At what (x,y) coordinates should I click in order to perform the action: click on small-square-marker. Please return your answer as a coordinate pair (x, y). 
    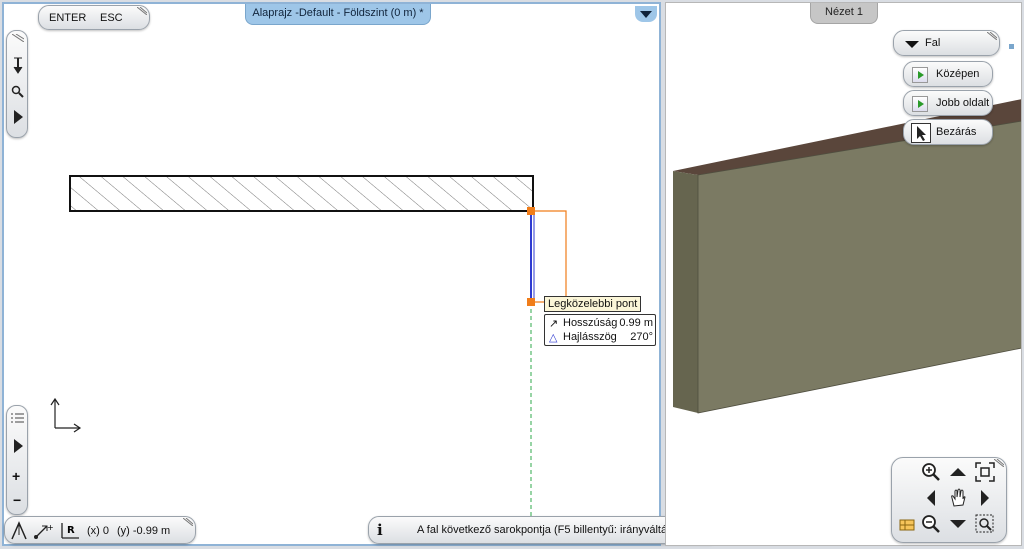
    Looking at the image, I should click on (1011, 46).